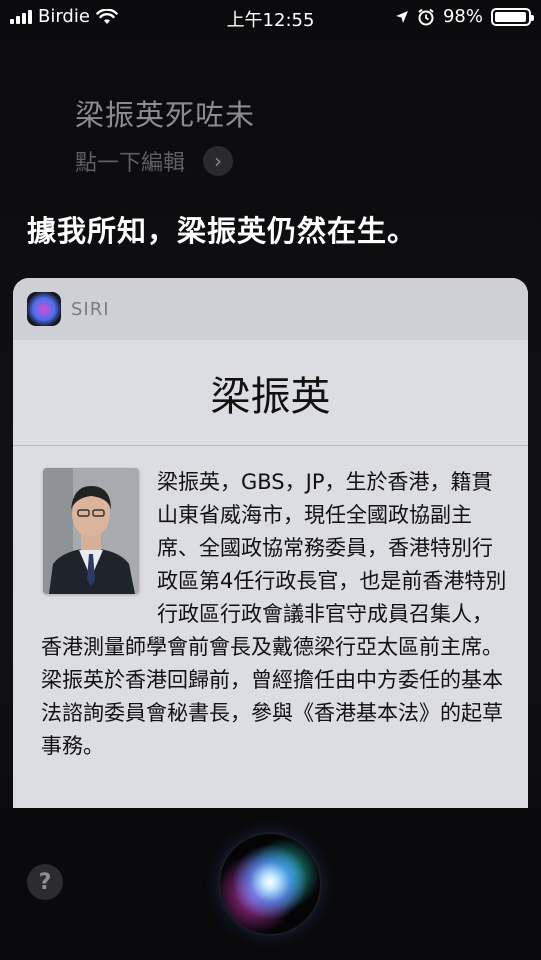  I want to click on card-title: 梁振英, so click(270, 393).